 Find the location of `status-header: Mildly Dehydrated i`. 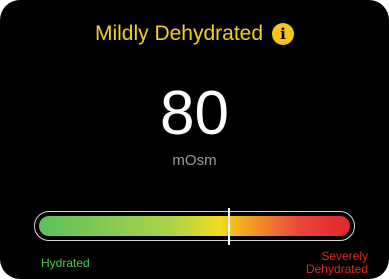

status-header: Mildly Dehydrated i is located at coordinates (194, 34).